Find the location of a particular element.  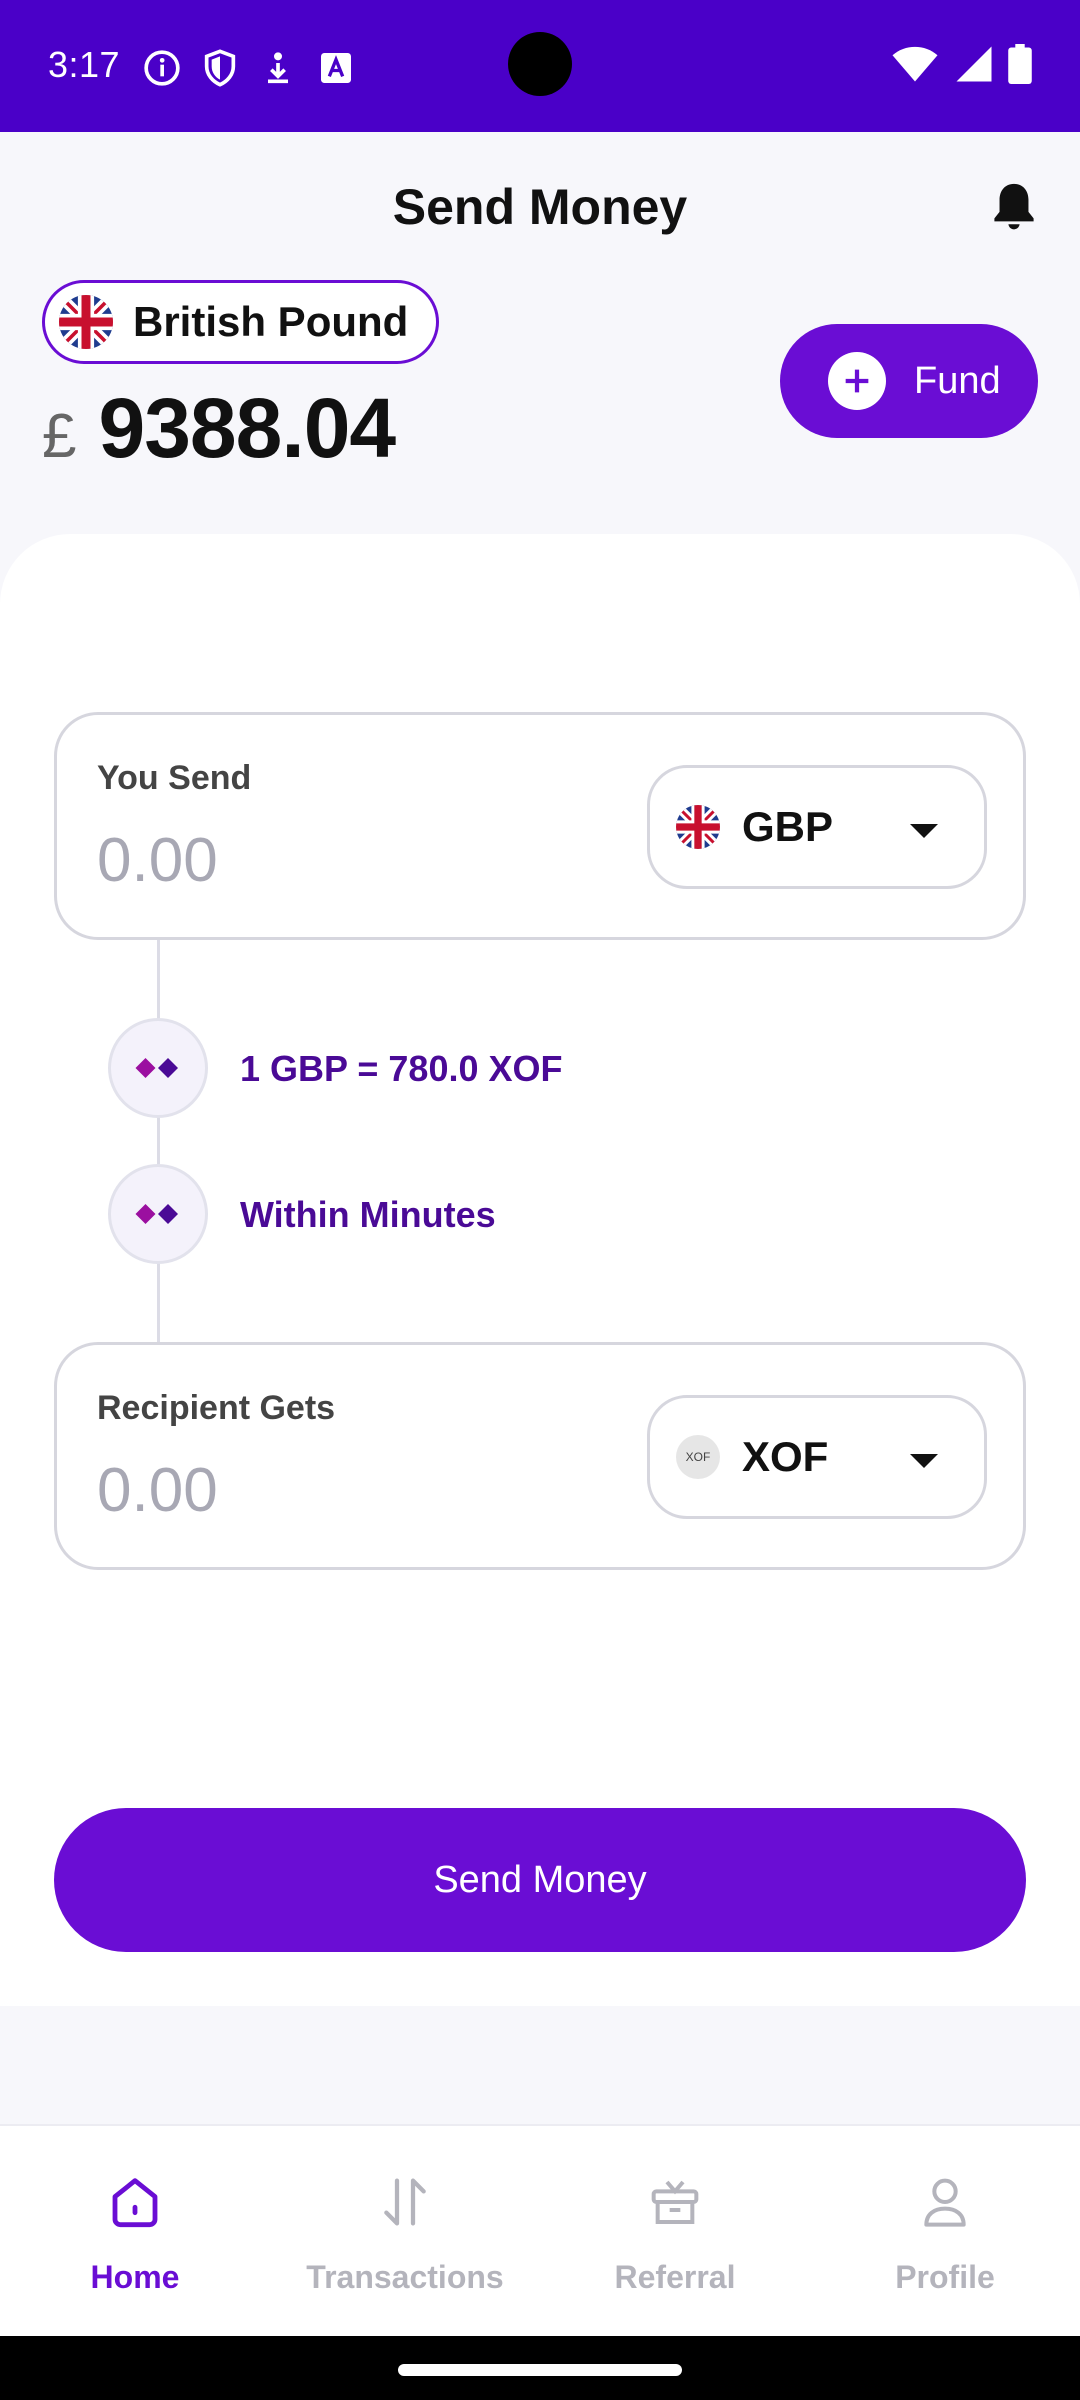

shield-icon is located at coordinates (220, 68).